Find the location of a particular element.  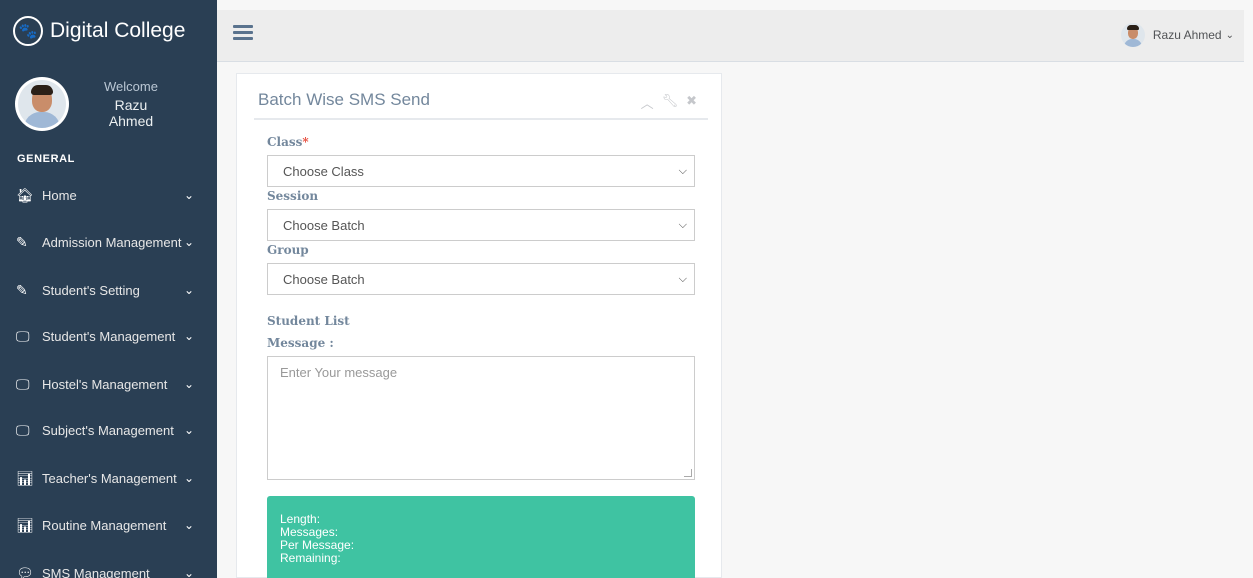

sidebar-item-label: Admission Management is located at coordinates (112, 242).